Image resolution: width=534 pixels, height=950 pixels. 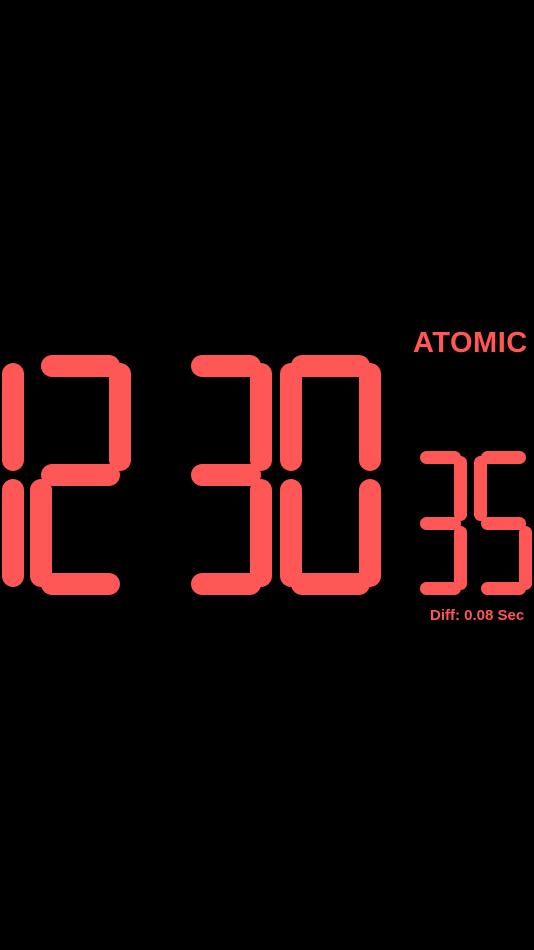 What do you see at coordinates (330, 475) in the screenshot?
I see `minute-ones-digit` at bounding box center [330, 475].